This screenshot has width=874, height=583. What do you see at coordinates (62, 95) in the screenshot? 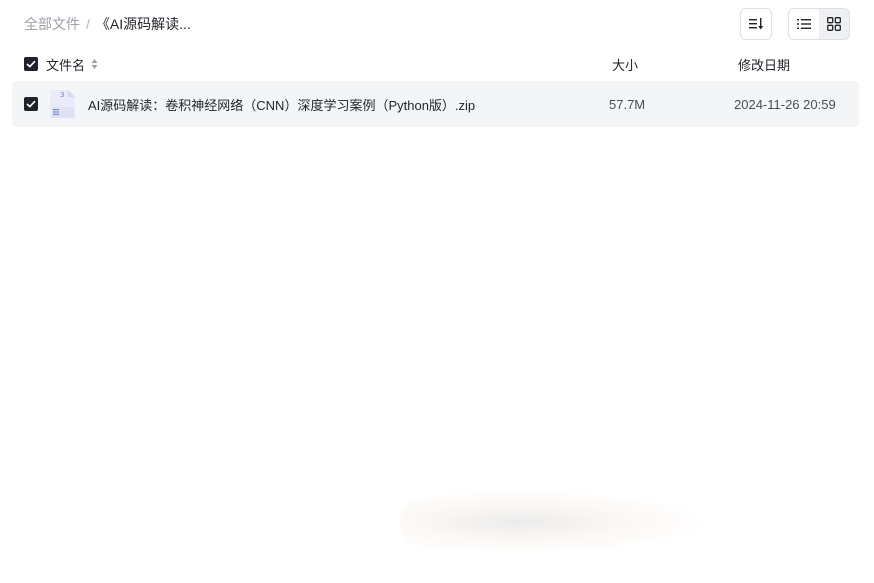
I see `svg-text: 3` at bounding box center [62, 95].